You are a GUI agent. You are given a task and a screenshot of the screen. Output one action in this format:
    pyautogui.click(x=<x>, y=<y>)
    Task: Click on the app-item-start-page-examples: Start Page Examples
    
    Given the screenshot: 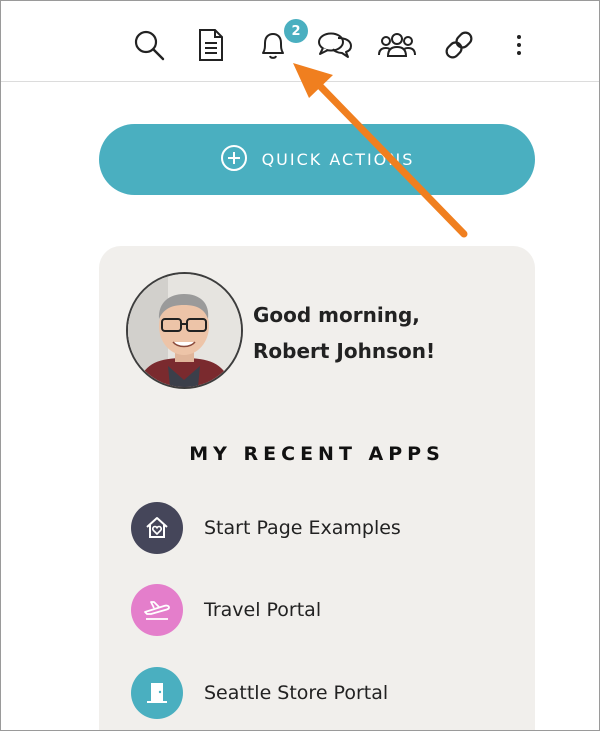 What is the action you would take?
    pyautogui.click(x=266, y=528)
    